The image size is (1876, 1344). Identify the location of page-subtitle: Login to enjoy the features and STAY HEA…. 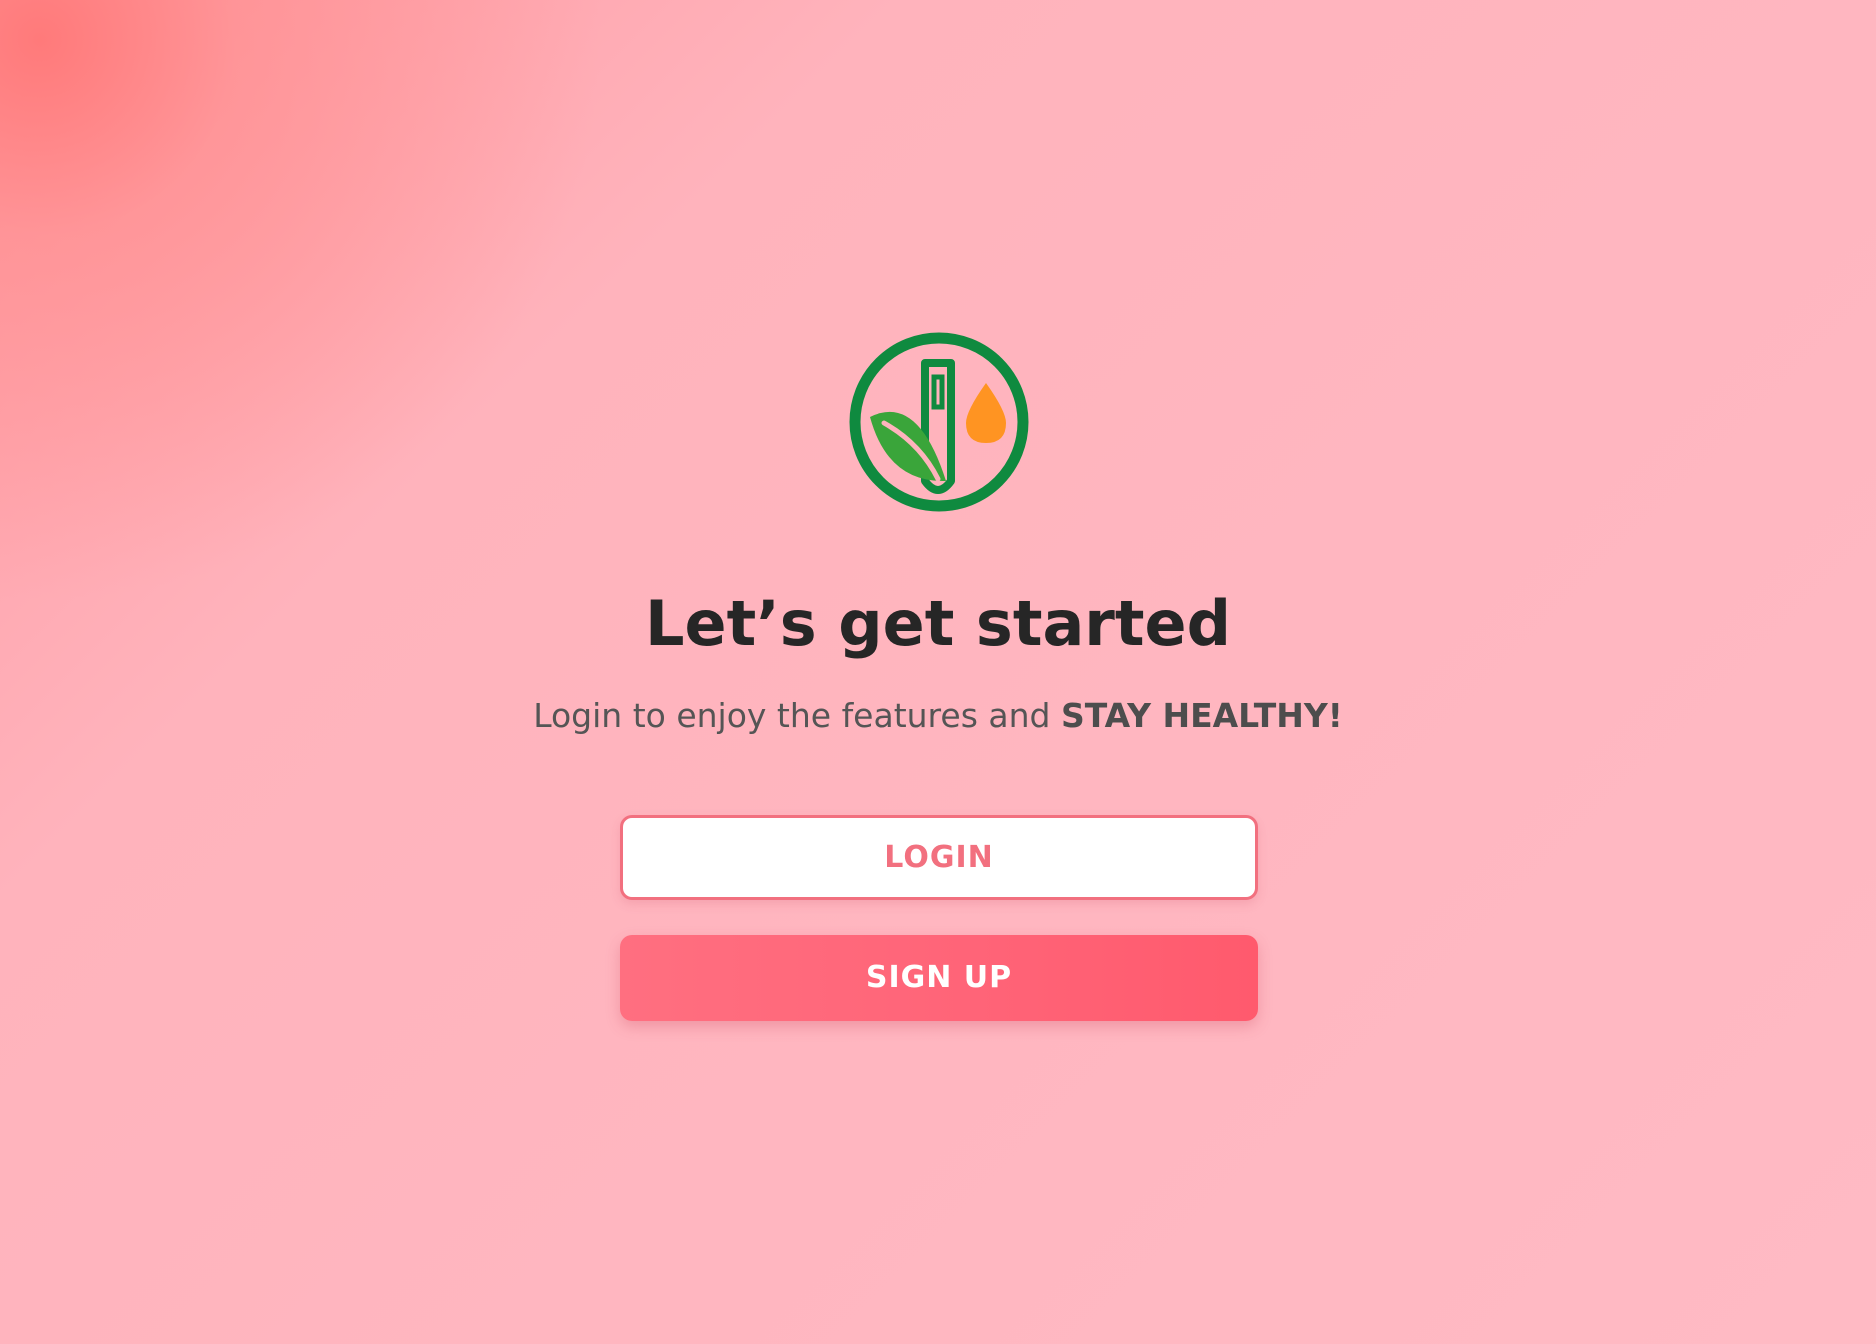
(938, 716).